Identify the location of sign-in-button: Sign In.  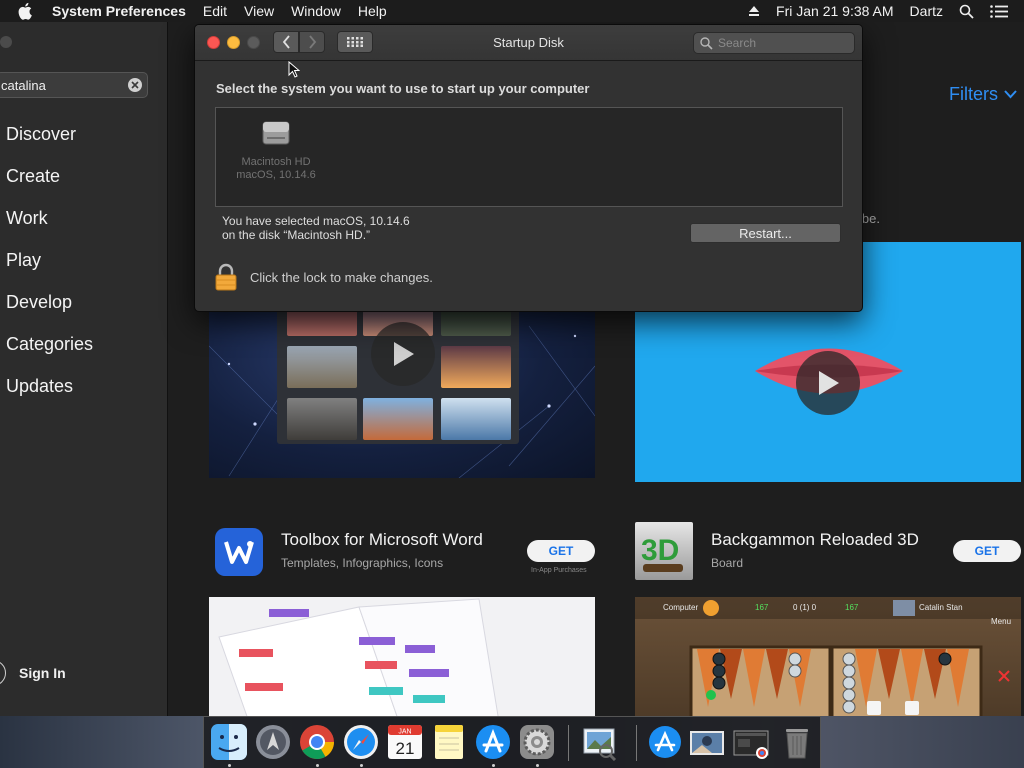
(33, 673).